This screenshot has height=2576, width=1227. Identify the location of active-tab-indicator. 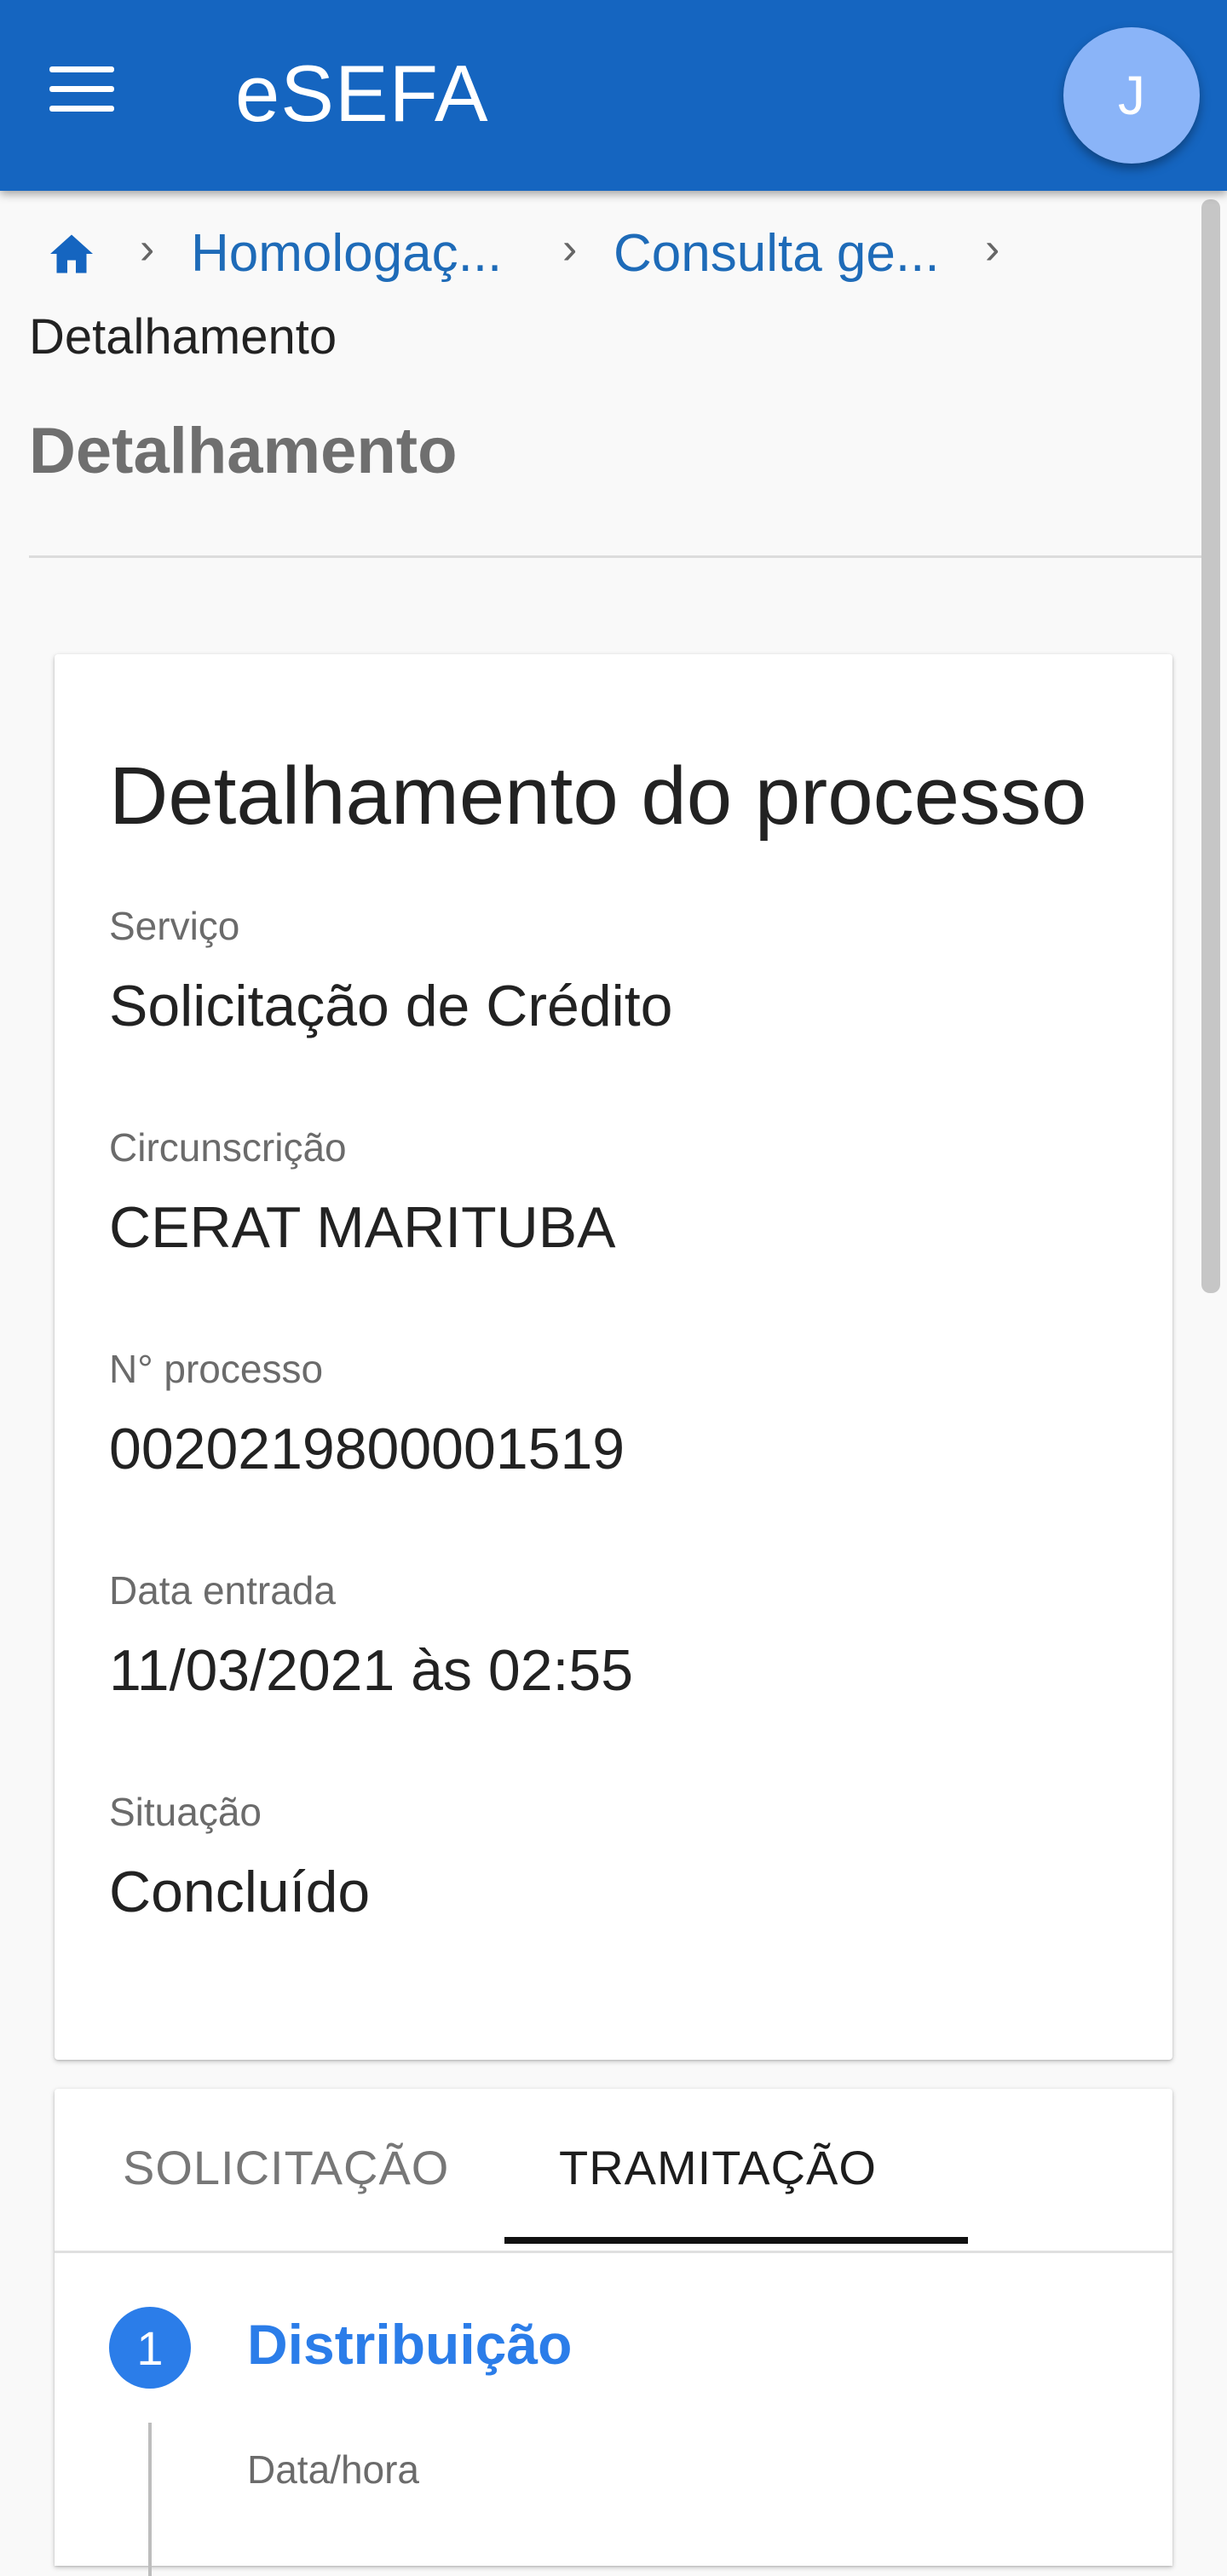
(736, 2240).